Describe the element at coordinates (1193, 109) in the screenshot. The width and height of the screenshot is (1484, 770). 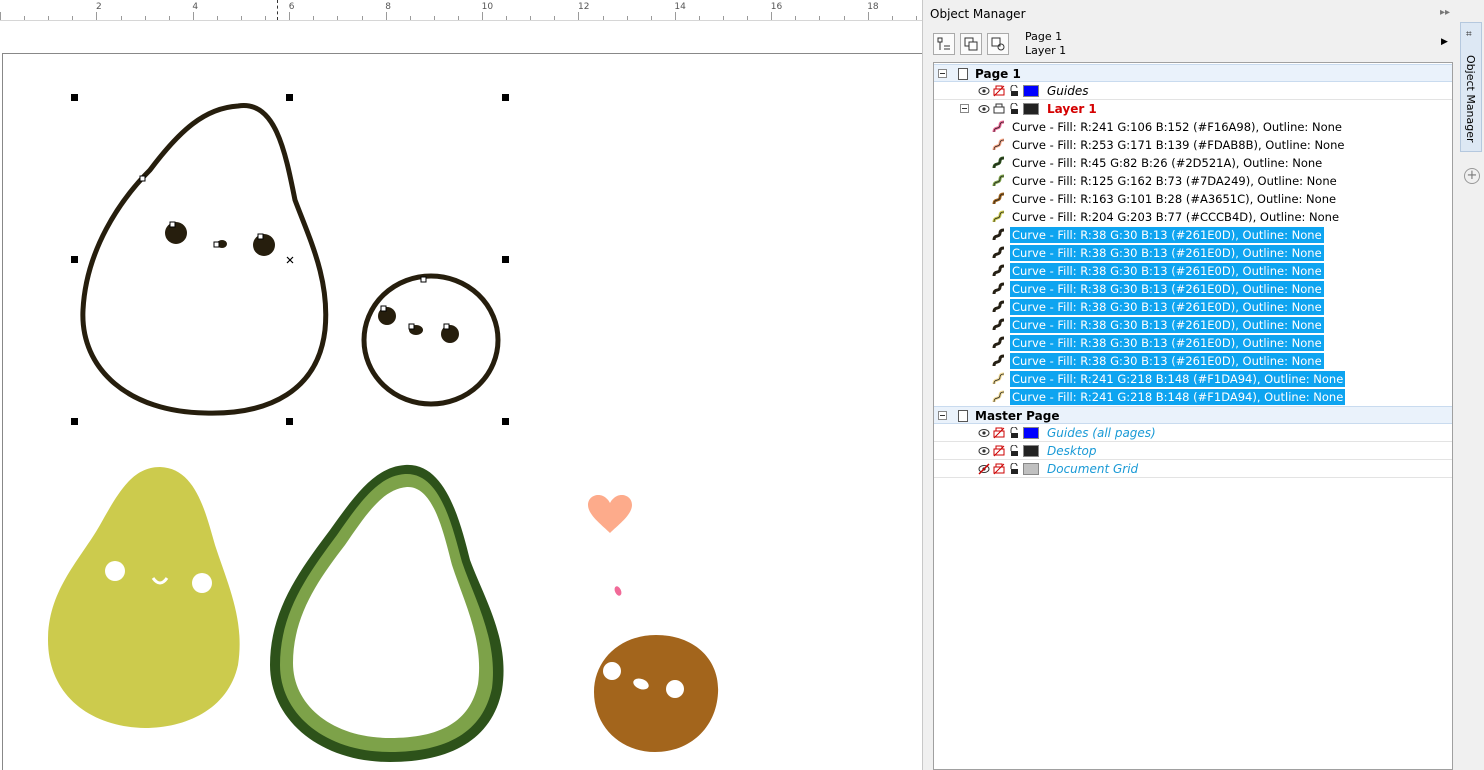
I see `tree-layer-1: Layer 1` at that location.